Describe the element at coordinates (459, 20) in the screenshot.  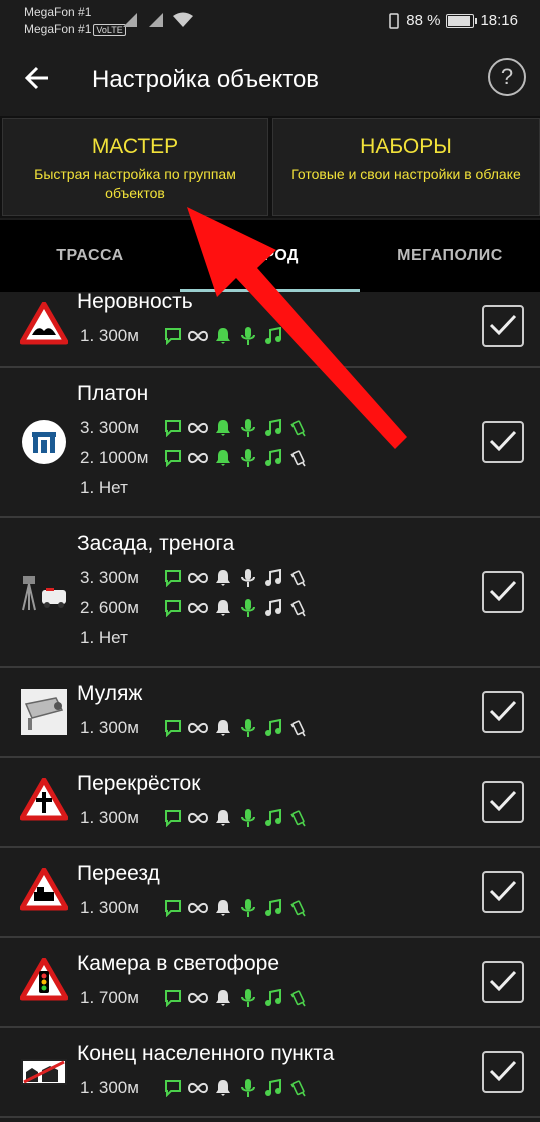
I see `battery-fill` at that location.